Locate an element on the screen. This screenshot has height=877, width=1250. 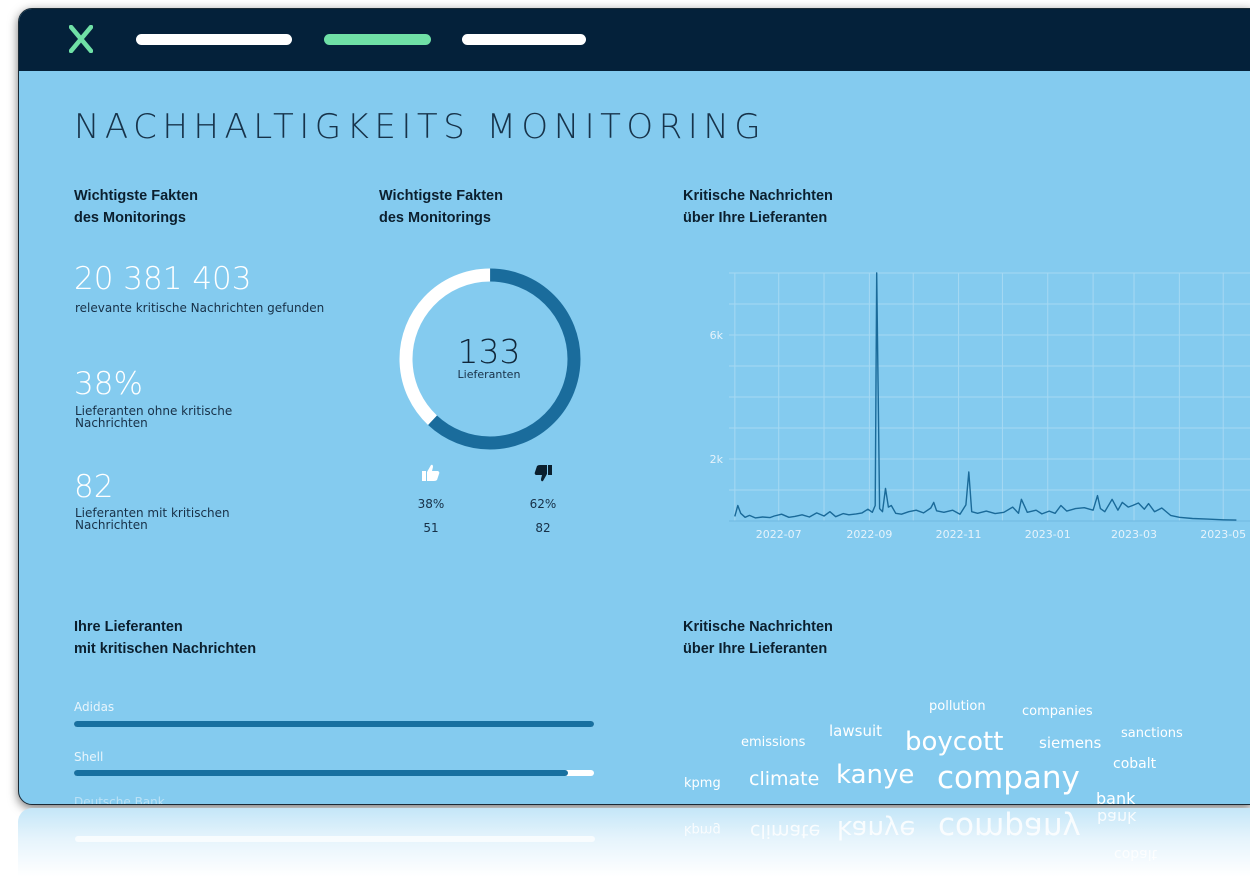
word-pollution: pollution is located at coordinates (957, 706).